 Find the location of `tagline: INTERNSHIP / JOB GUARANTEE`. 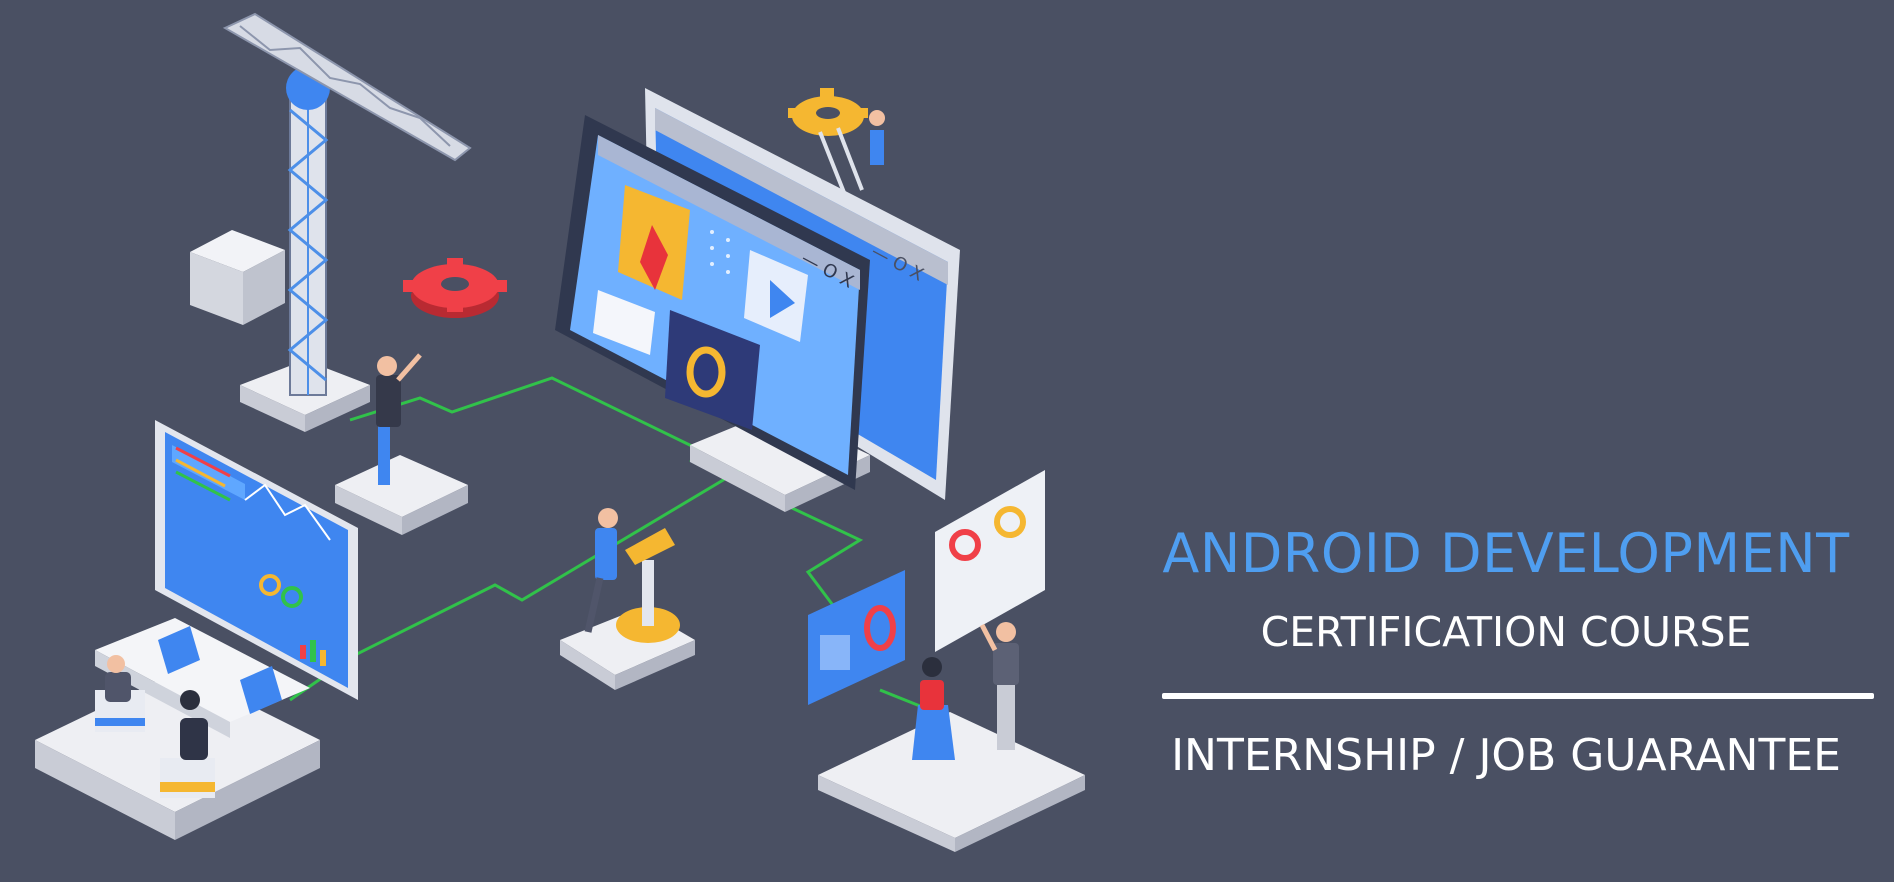

tagline: INTERNSHIP / JOB GUARANTEE is located at coordinates (1506, 755).